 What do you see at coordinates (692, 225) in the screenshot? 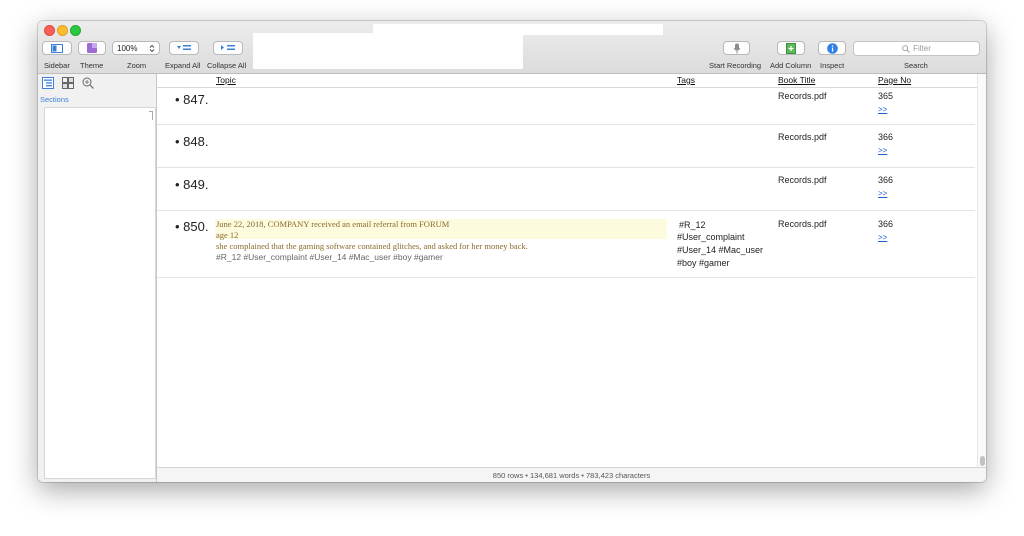
I see `tags-cell-line: #R_12` at bounding box center [692, 225].